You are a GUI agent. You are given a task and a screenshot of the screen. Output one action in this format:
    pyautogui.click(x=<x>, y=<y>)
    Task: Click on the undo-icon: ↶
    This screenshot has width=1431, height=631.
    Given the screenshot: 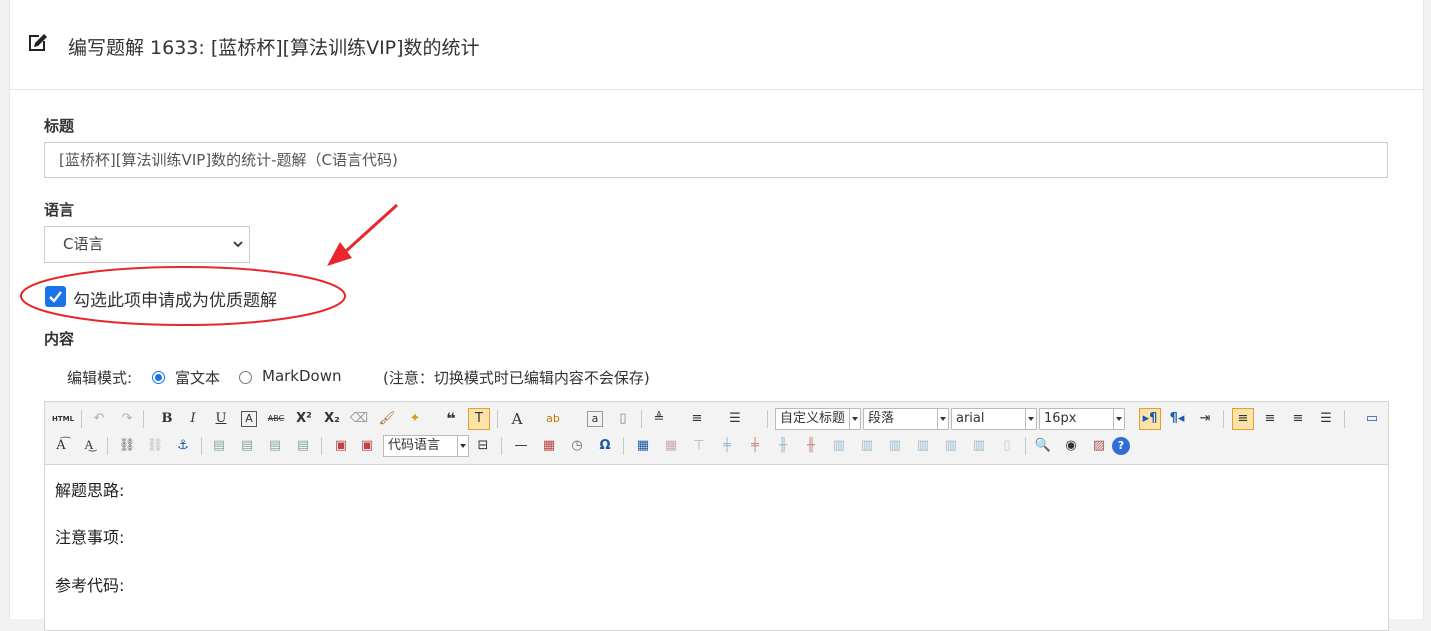 What is the action you would take?
    pyautogui.click(x=99, y=419)
    